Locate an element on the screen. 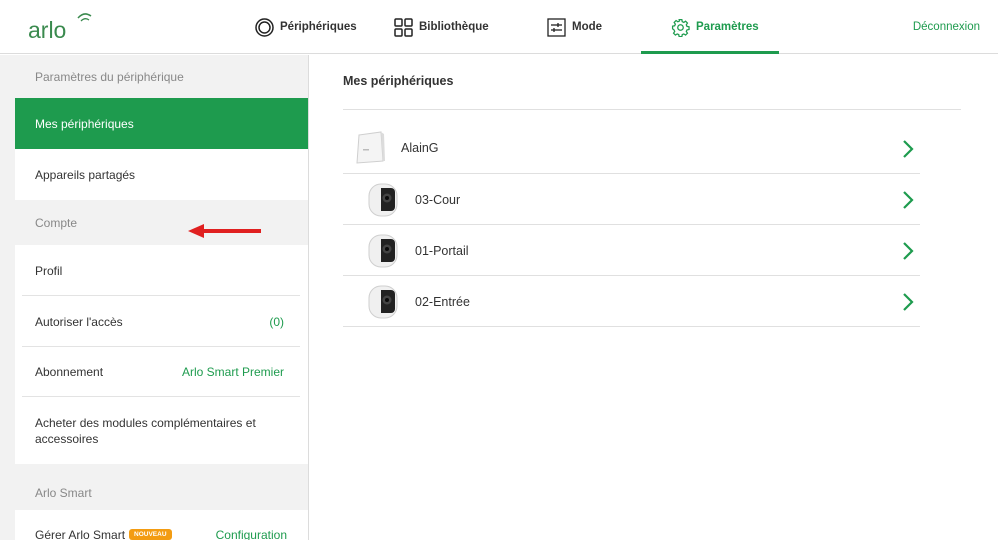 The width and height of the screenshot is (998, 540). device-name: AlainG is located at coordinates (420, 148).